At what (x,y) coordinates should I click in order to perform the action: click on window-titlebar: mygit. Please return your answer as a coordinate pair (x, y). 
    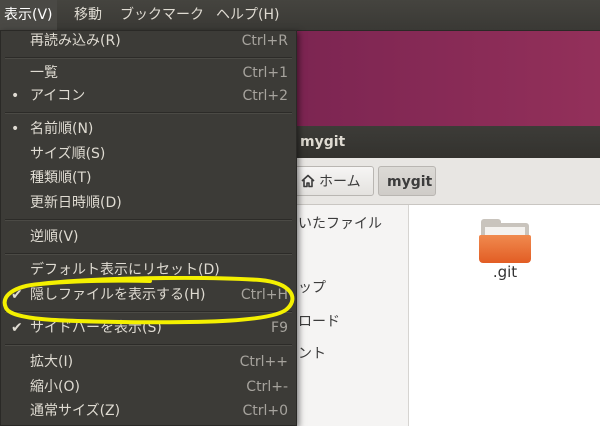
    Looking at the image, I should click on (445, 142).